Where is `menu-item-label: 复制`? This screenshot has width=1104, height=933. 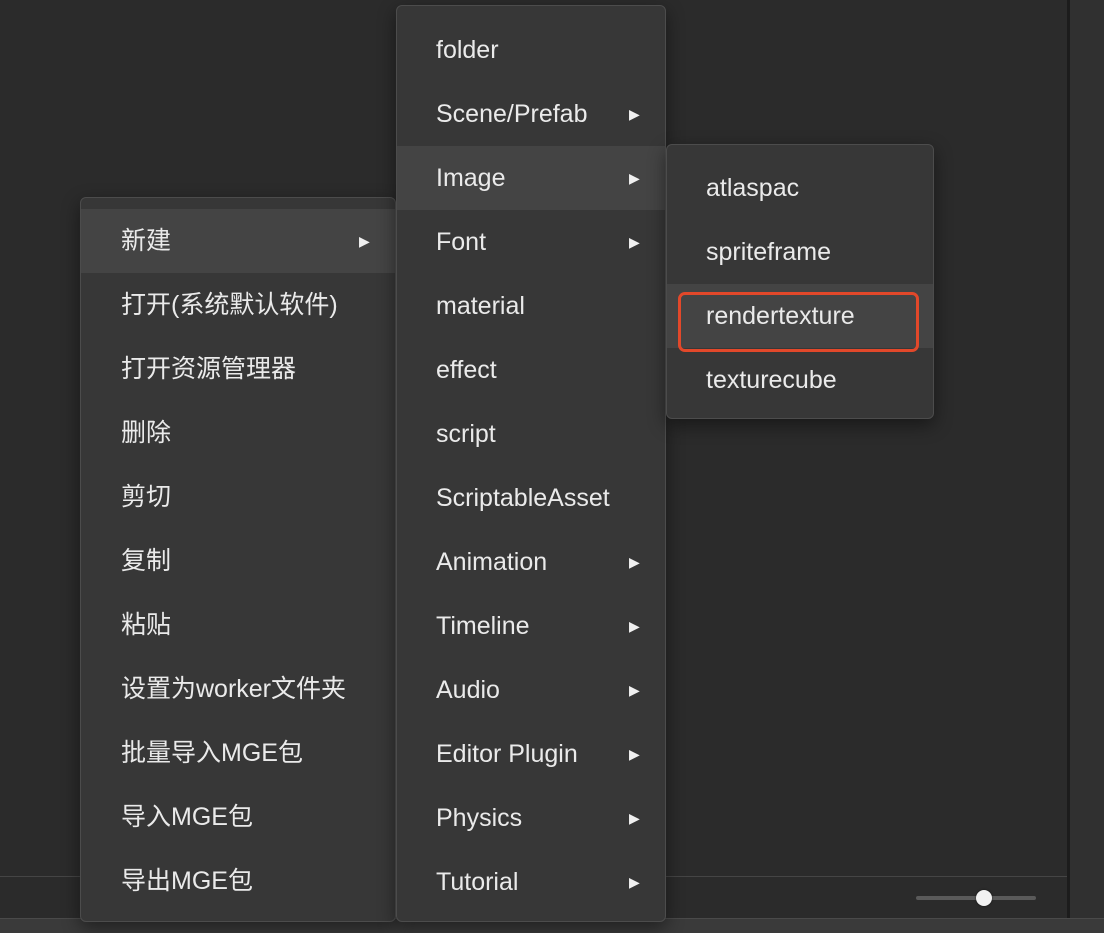
menu-item-label: 复制 is located at coordinates (146, 561).